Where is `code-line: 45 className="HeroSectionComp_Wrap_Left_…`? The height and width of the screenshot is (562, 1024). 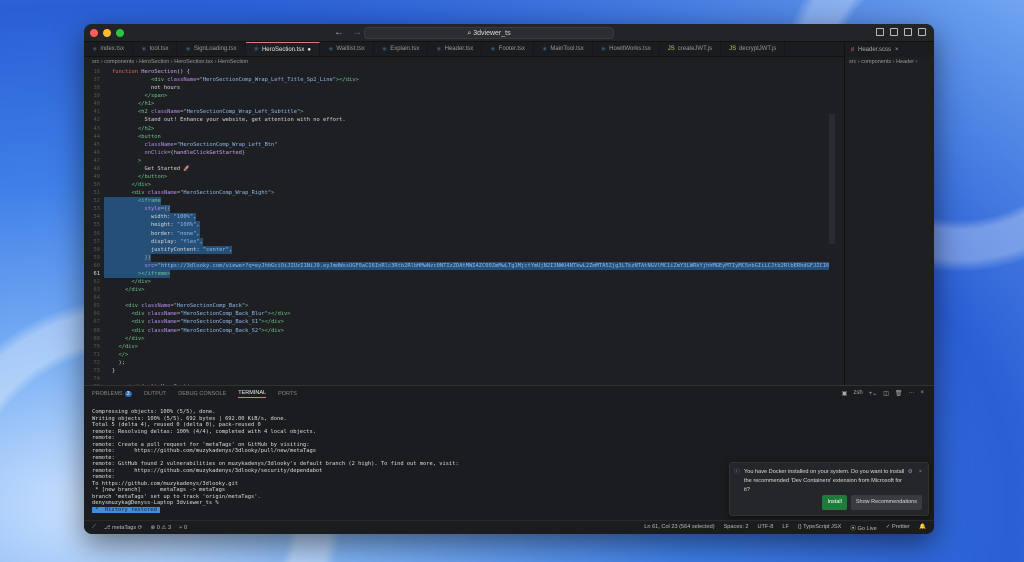 code-line: 45 className="HeroSectionComp_Wrap_Left_… is located at coordinates (464, 145).